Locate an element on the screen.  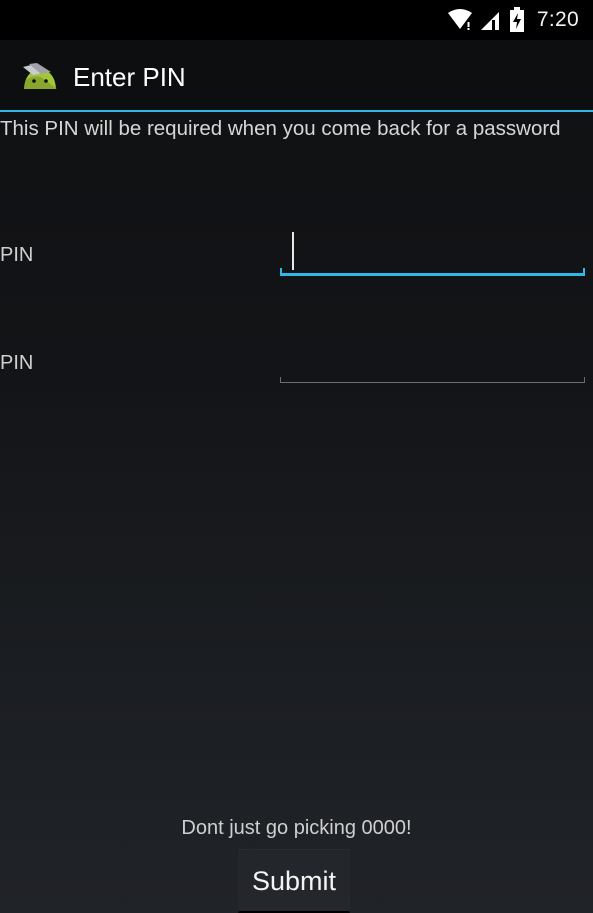
confirm-pin-input-underline is located at coordinates (432, 380).